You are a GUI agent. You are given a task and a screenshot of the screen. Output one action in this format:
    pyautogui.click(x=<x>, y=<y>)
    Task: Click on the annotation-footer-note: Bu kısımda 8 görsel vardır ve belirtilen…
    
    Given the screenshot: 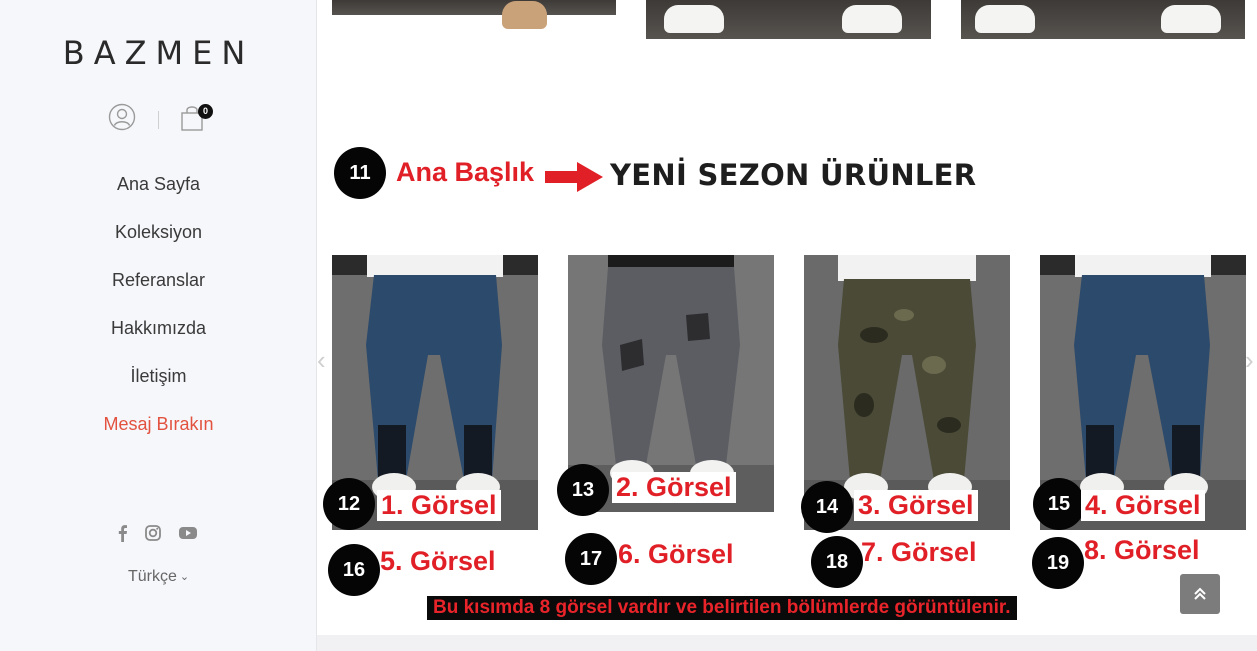 What is the action you would take?
    pyautogui.click(x=722, y=608)
    